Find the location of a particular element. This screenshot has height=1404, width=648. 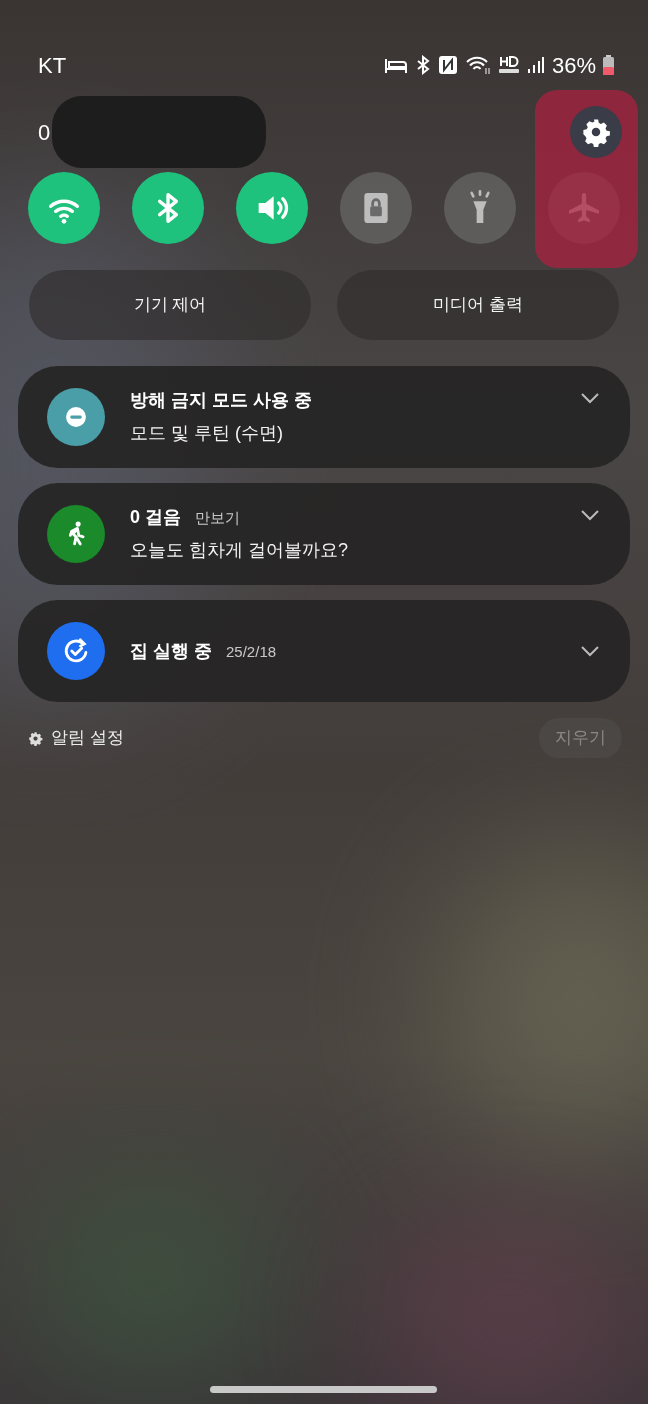

carrier-label: KT is located at coordinates (52, 65).